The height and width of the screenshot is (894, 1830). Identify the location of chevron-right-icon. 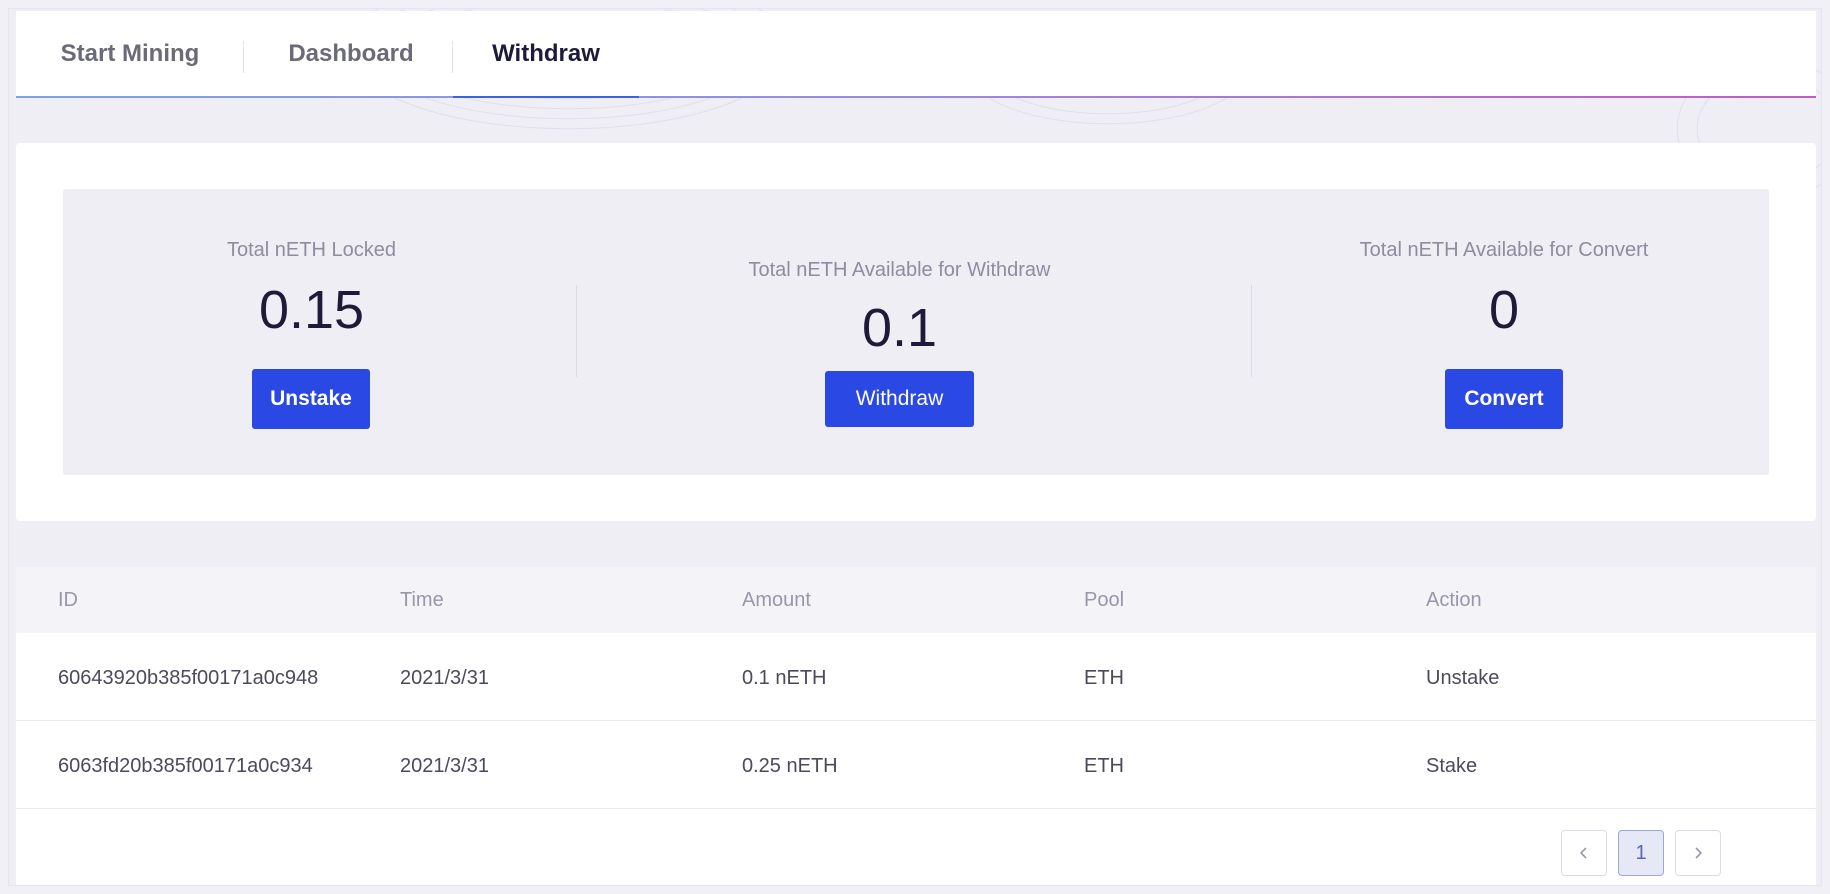
(1699, 853).